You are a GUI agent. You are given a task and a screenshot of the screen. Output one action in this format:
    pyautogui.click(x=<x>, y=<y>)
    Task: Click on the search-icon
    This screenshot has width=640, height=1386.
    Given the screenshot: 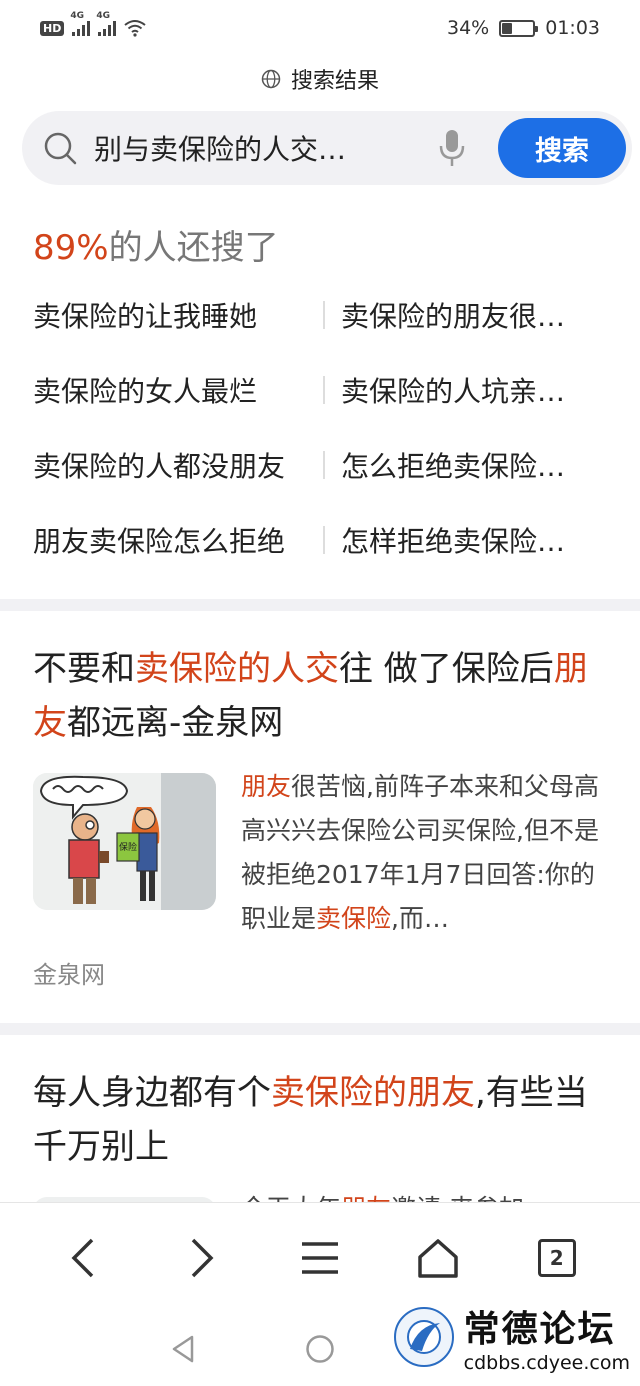 What is the action you would take?
    pyautogui.click(x=60, y=148)
    